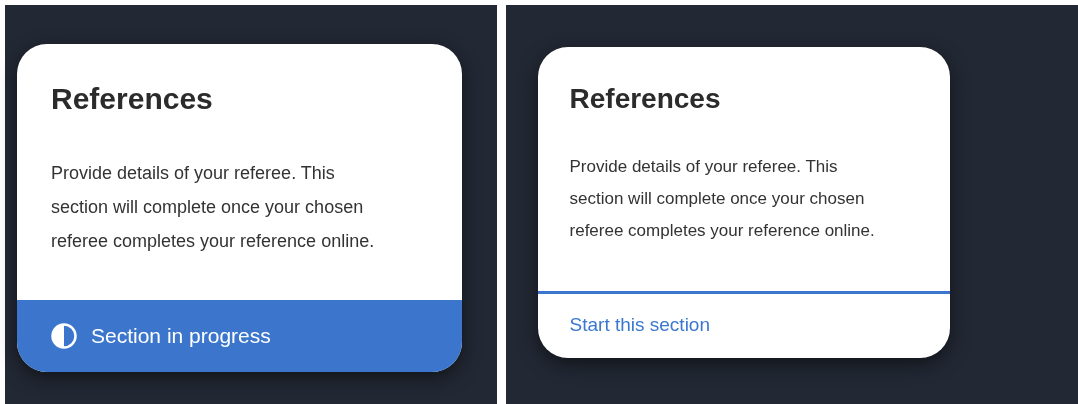  Describe the element at coordinates (181, 336) in the screenshot. I see `status-label: Section in progress` at that location.